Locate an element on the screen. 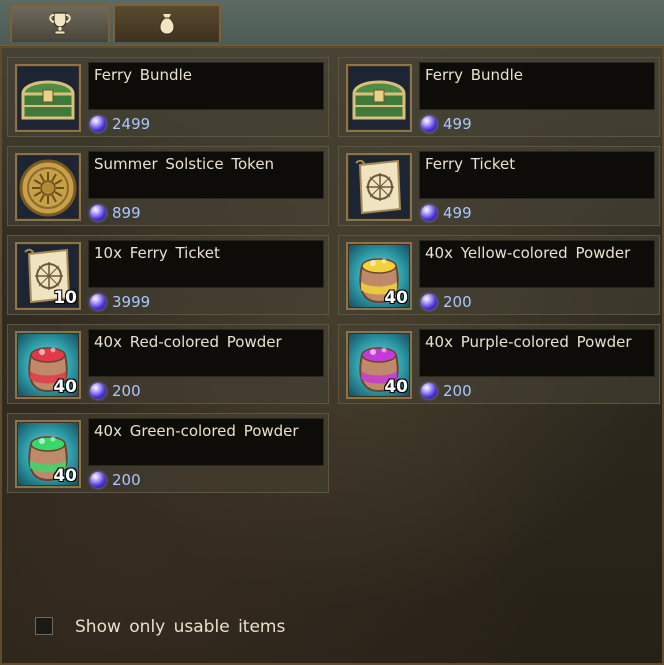 This screenshot has width=664, height=665. item-quantity: 10 is located at coordinates (65, 298).